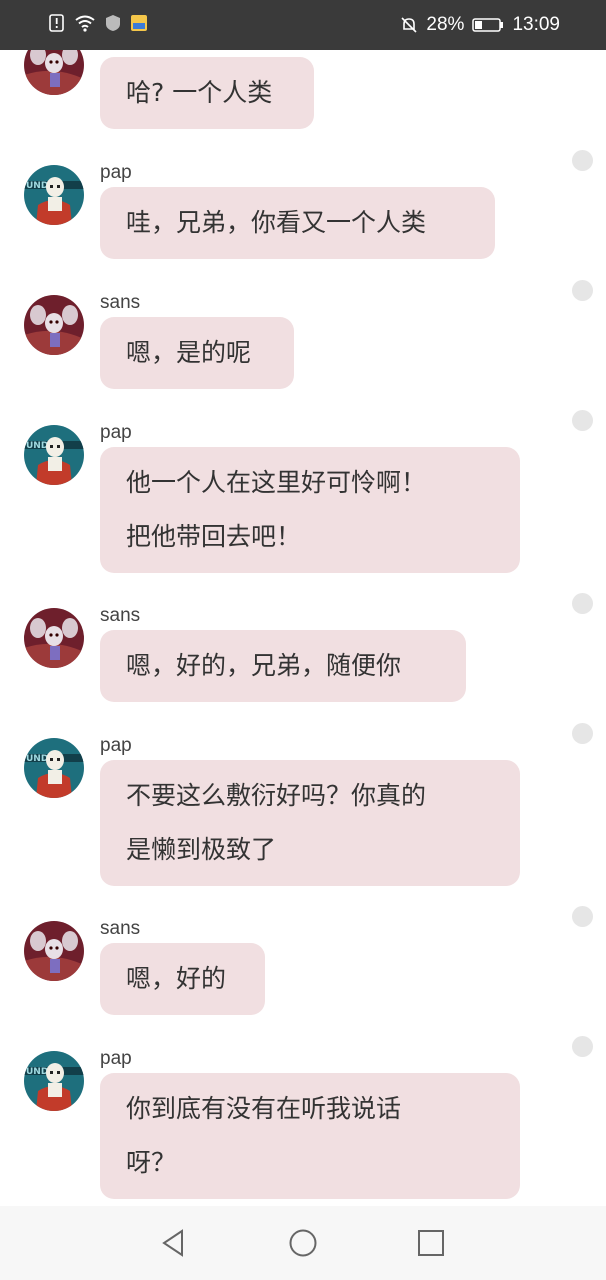 The height and width of the screenshot is (1280, 606). I want to click on mute-bell-icon, so click(409, 25).